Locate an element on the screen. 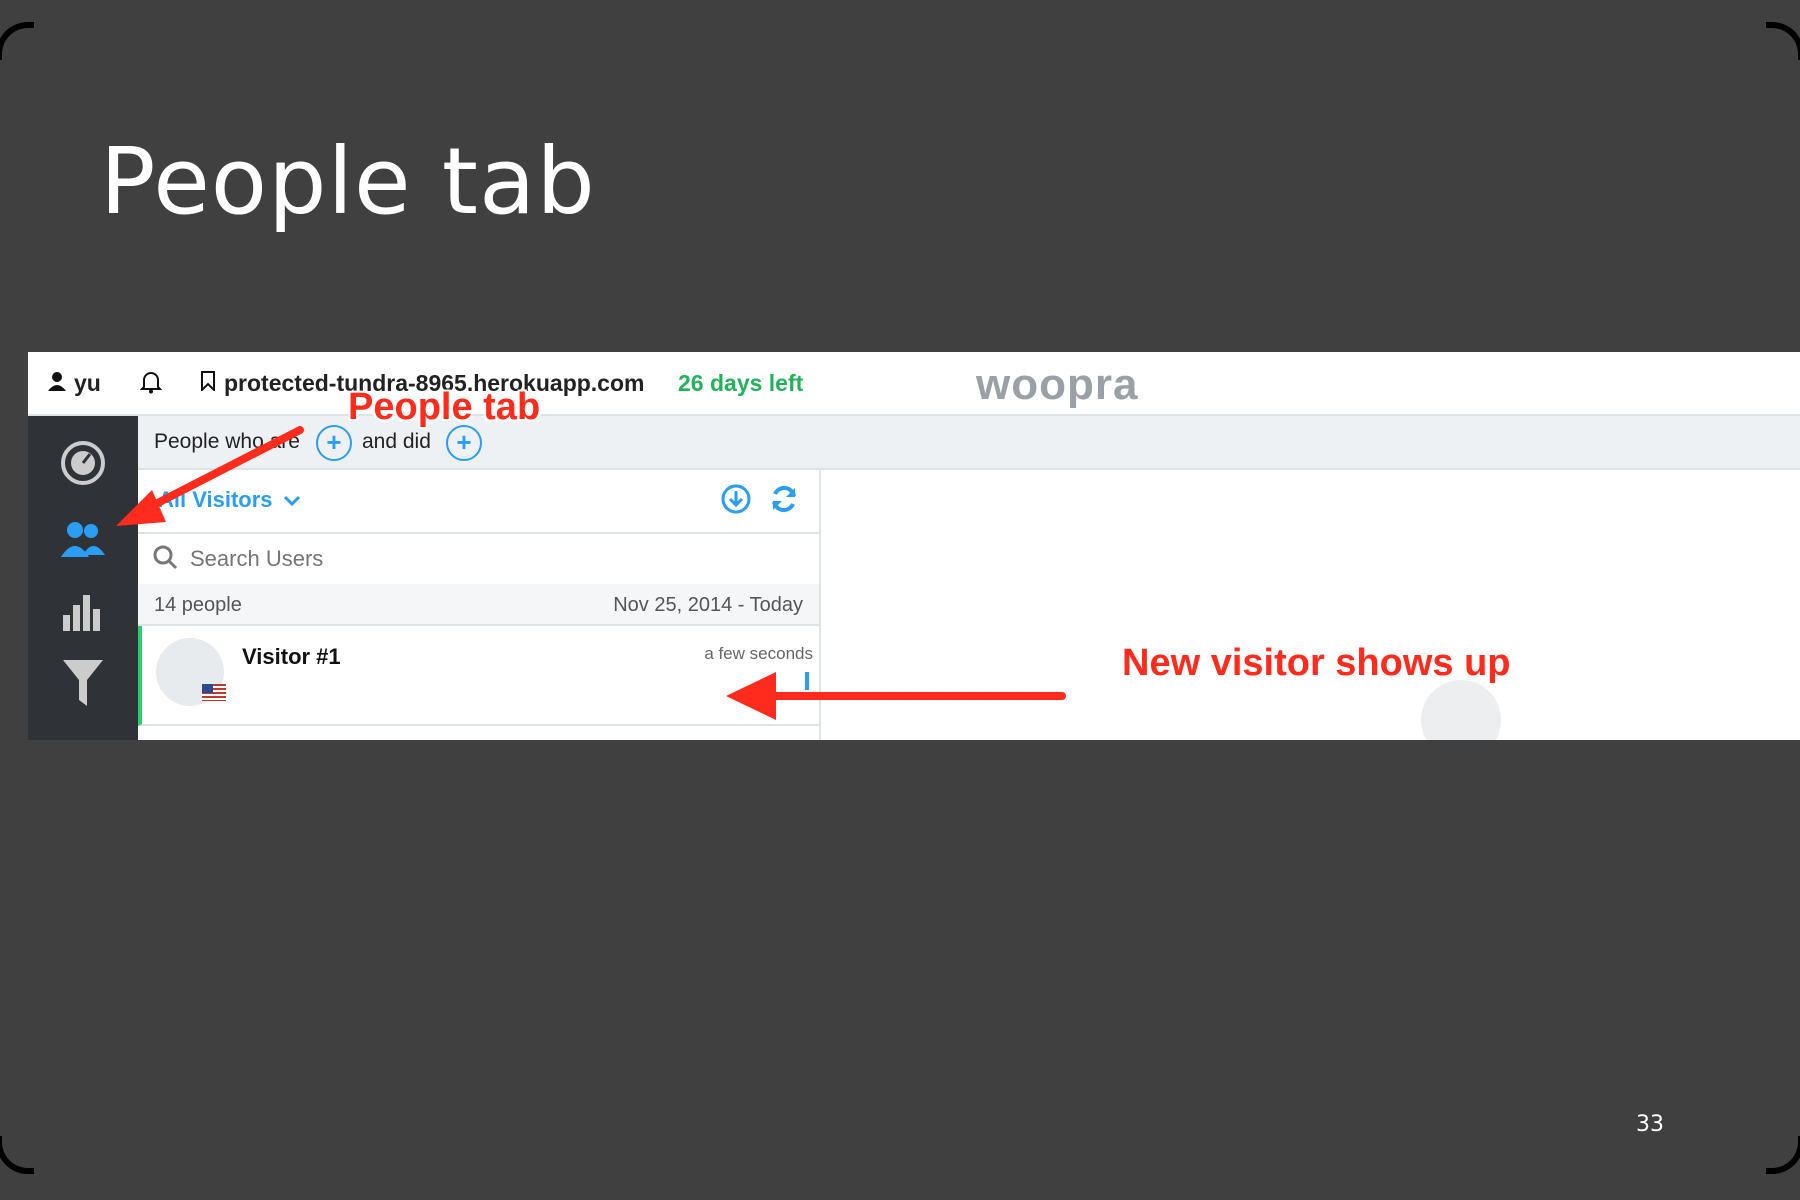 The width and height of the screenshot is (1800, 1200). search-icon is located at coordinates (165, 559).